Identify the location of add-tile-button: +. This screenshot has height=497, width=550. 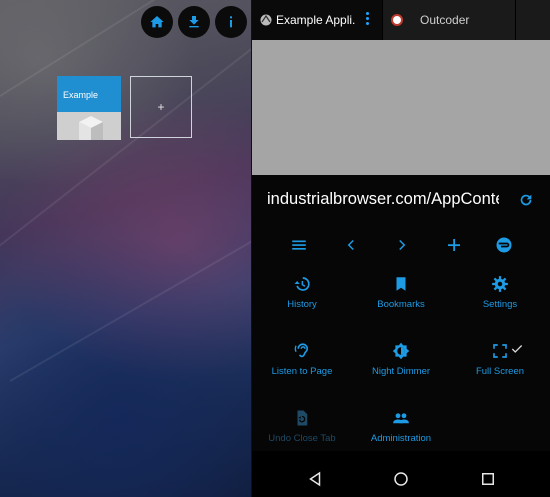
(161, 107).